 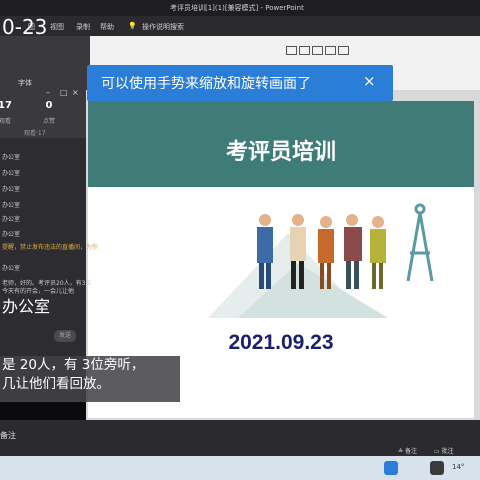 I want to click on notes-button: ≙ 备注, so click(x=407, y=450).